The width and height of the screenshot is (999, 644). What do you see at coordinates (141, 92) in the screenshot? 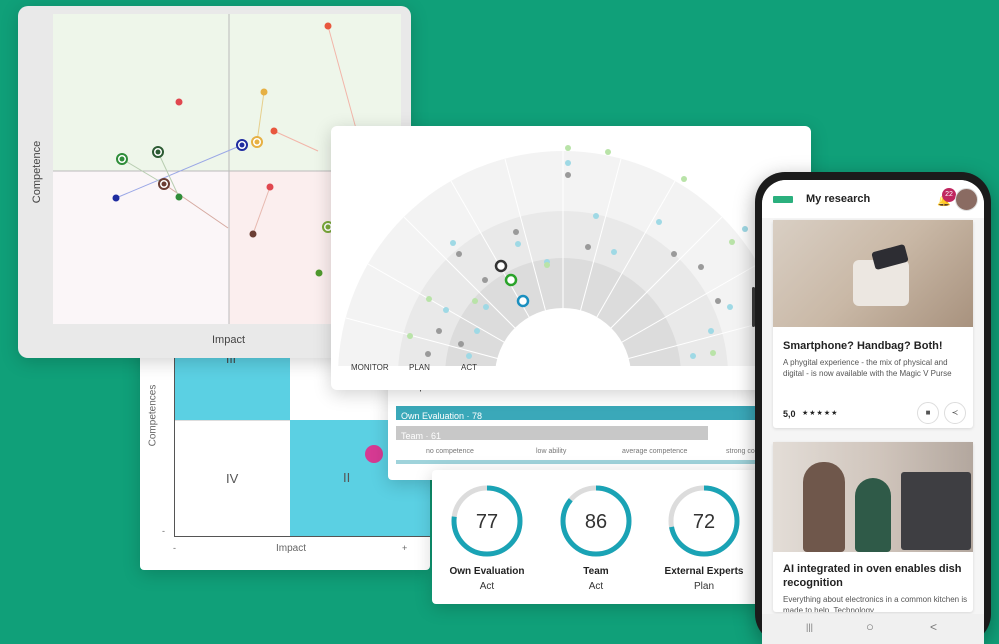
I see `scatter-quadrant-tl` at bounding box center [141, 92].